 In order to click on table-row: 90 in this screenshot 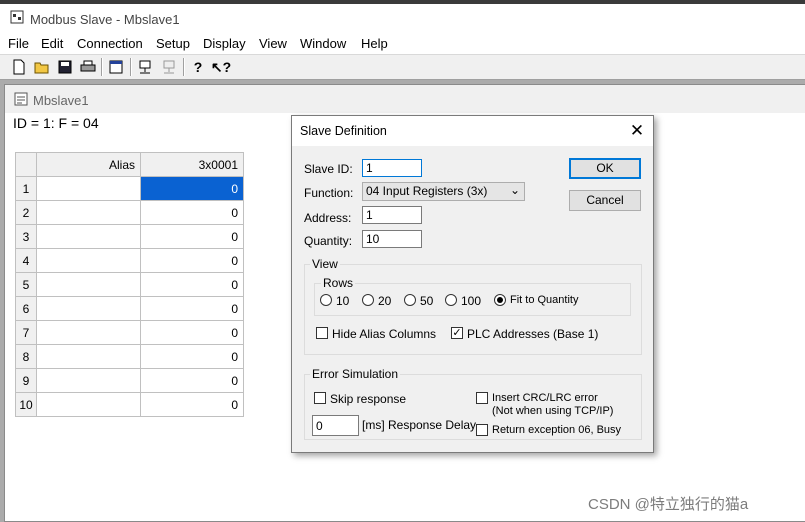, I will do `click(129, 380)`.